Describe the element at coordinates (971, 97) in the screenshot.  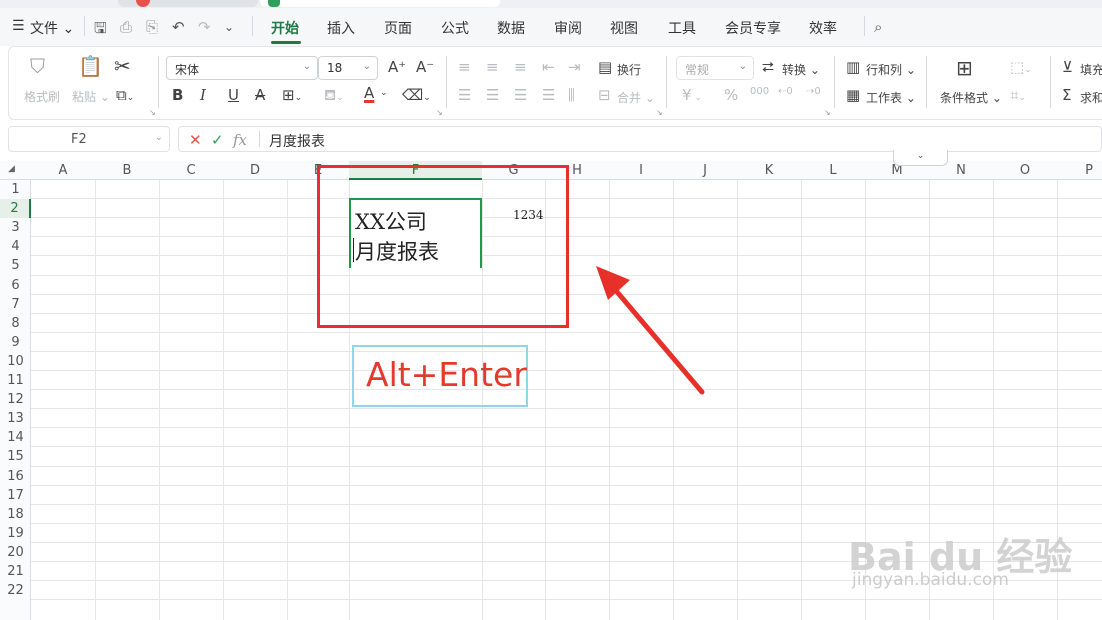
I see `conditional-format-button: 条件格式 ⌄` at that location.